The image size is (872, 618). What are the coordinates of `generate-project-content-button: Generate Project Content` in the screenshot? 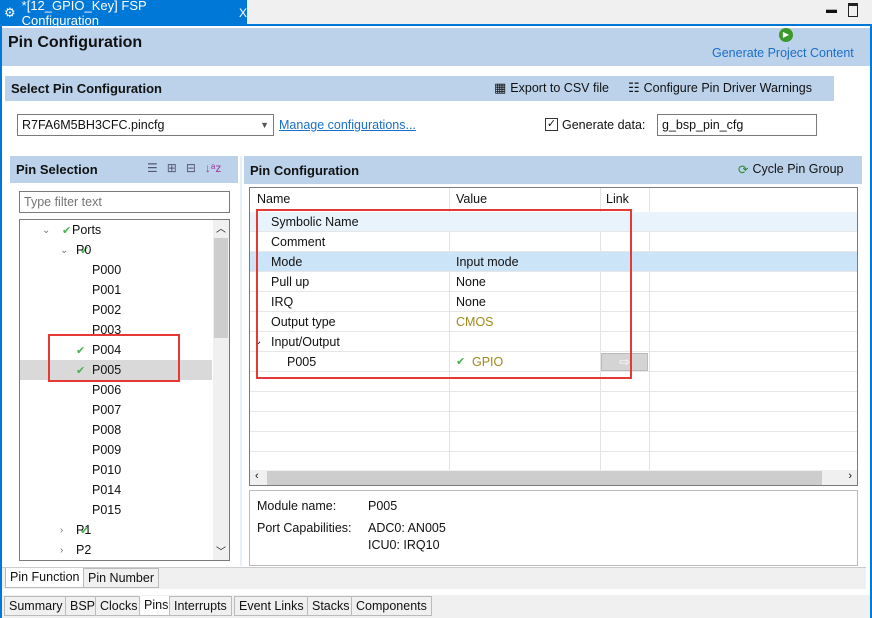 It's located at (783, 53).